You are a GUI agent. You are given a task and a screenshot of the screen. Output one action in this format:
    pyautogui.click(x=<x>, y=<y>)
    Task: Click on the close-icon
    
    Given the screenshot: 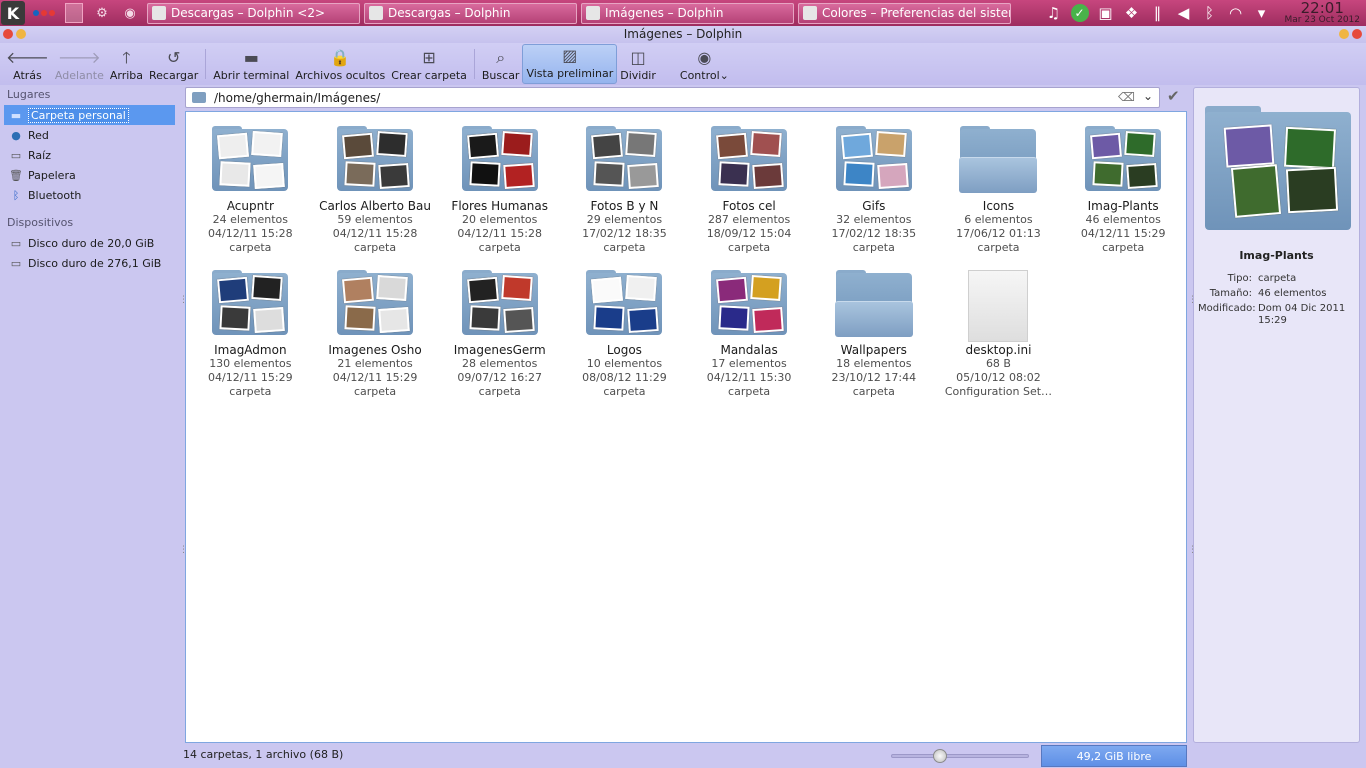 What is the action you would take?
    pyautogui.click(x=8, y=34)
    